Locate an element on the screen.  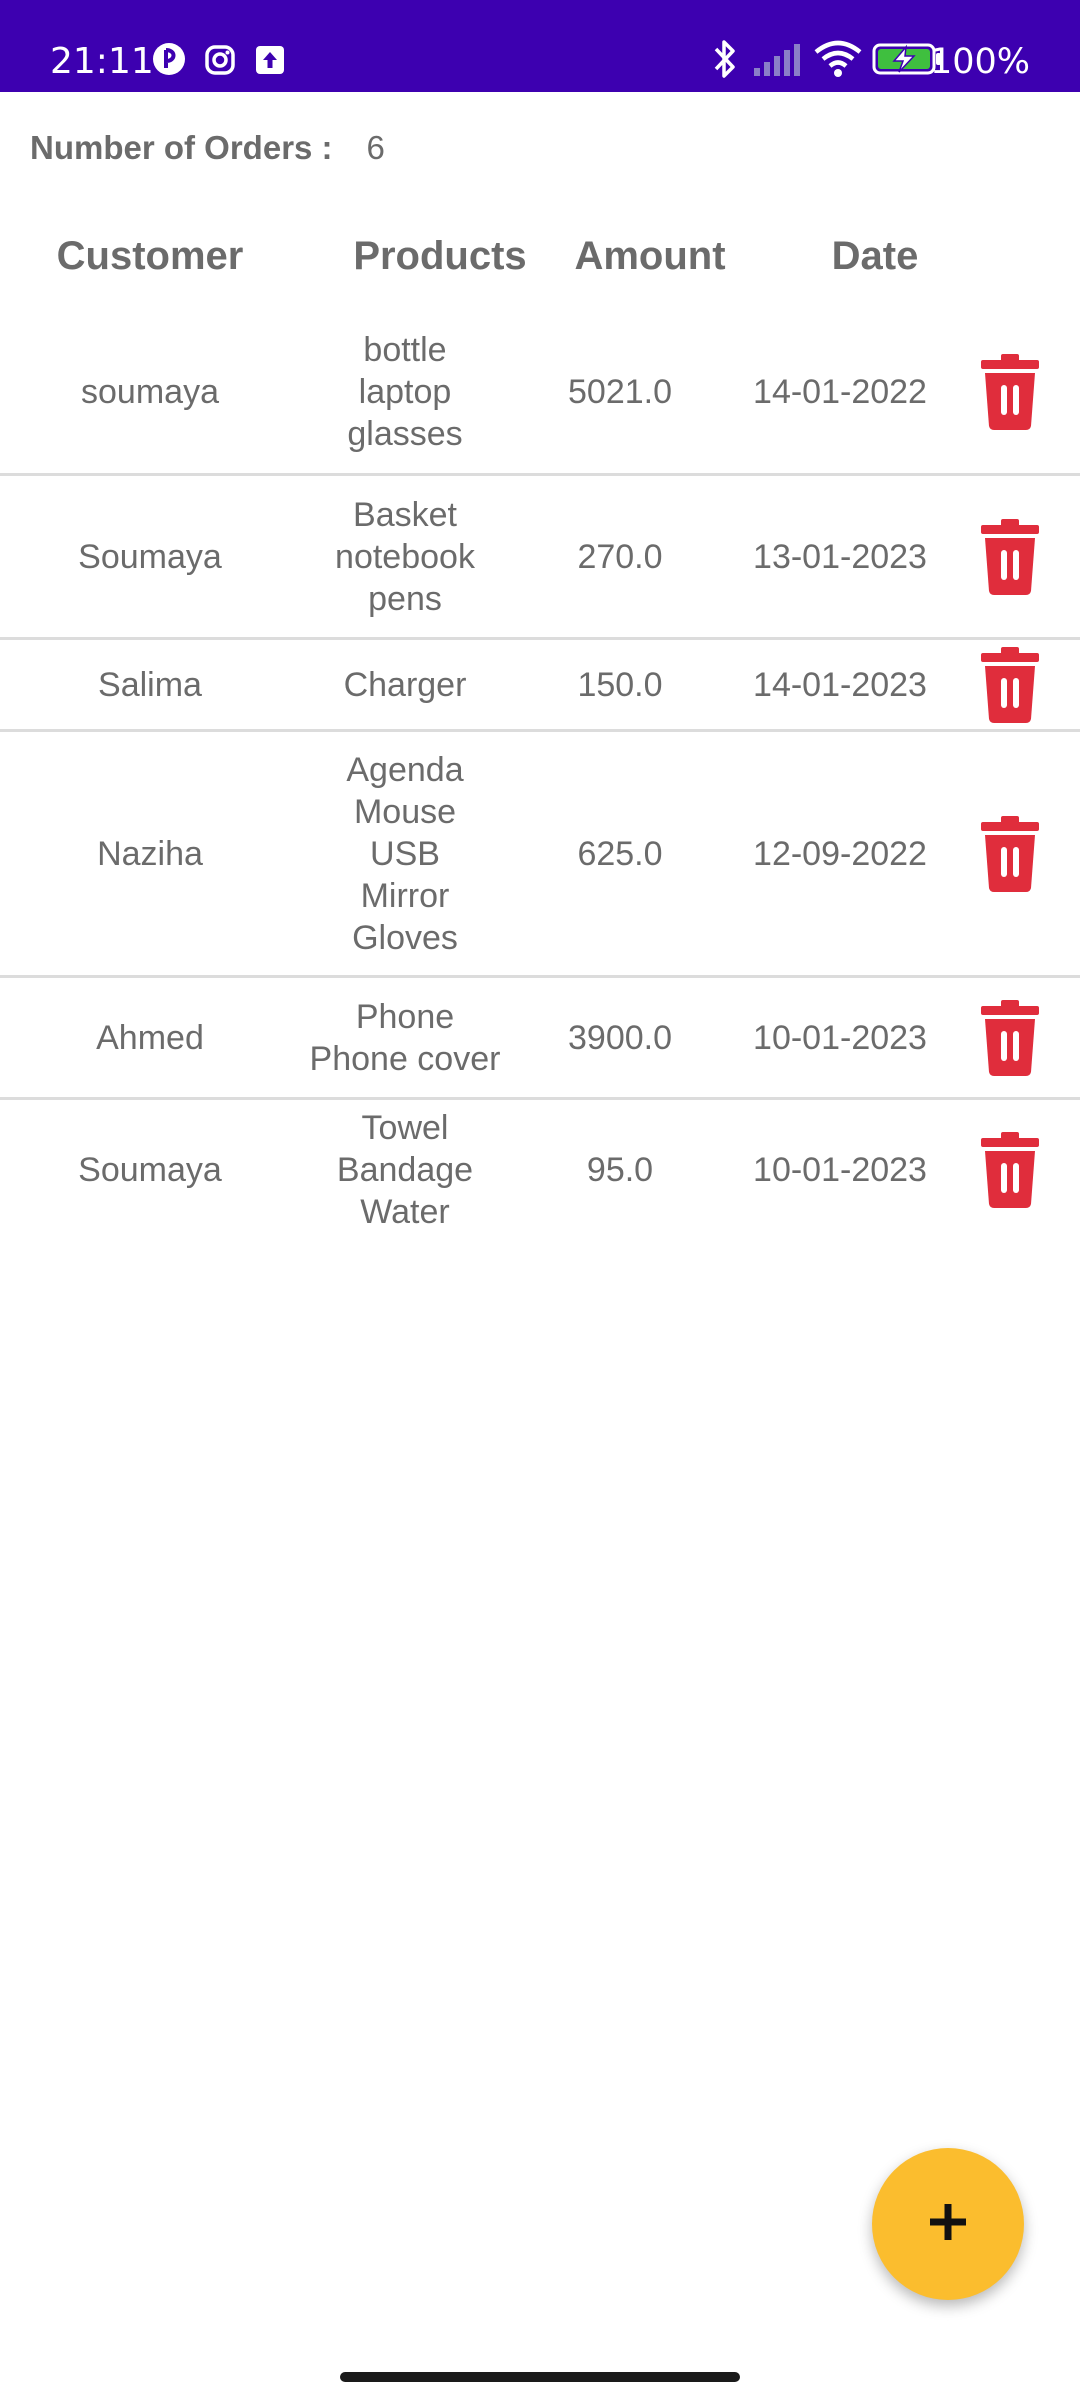
pinterest-style-icon is located at coordinates (169, 61).